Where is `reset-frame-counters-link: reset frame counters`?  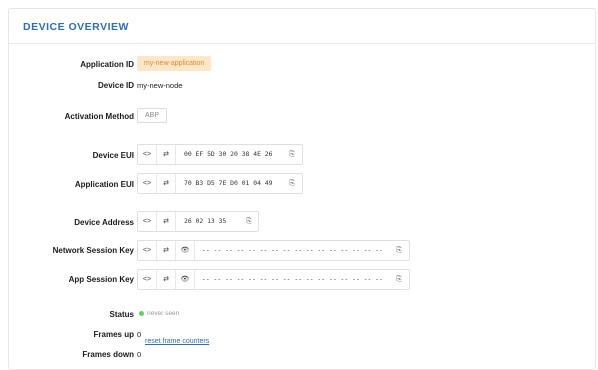 reset-frame-counters-link: reset frame counters is located at coordinates (177, 339).